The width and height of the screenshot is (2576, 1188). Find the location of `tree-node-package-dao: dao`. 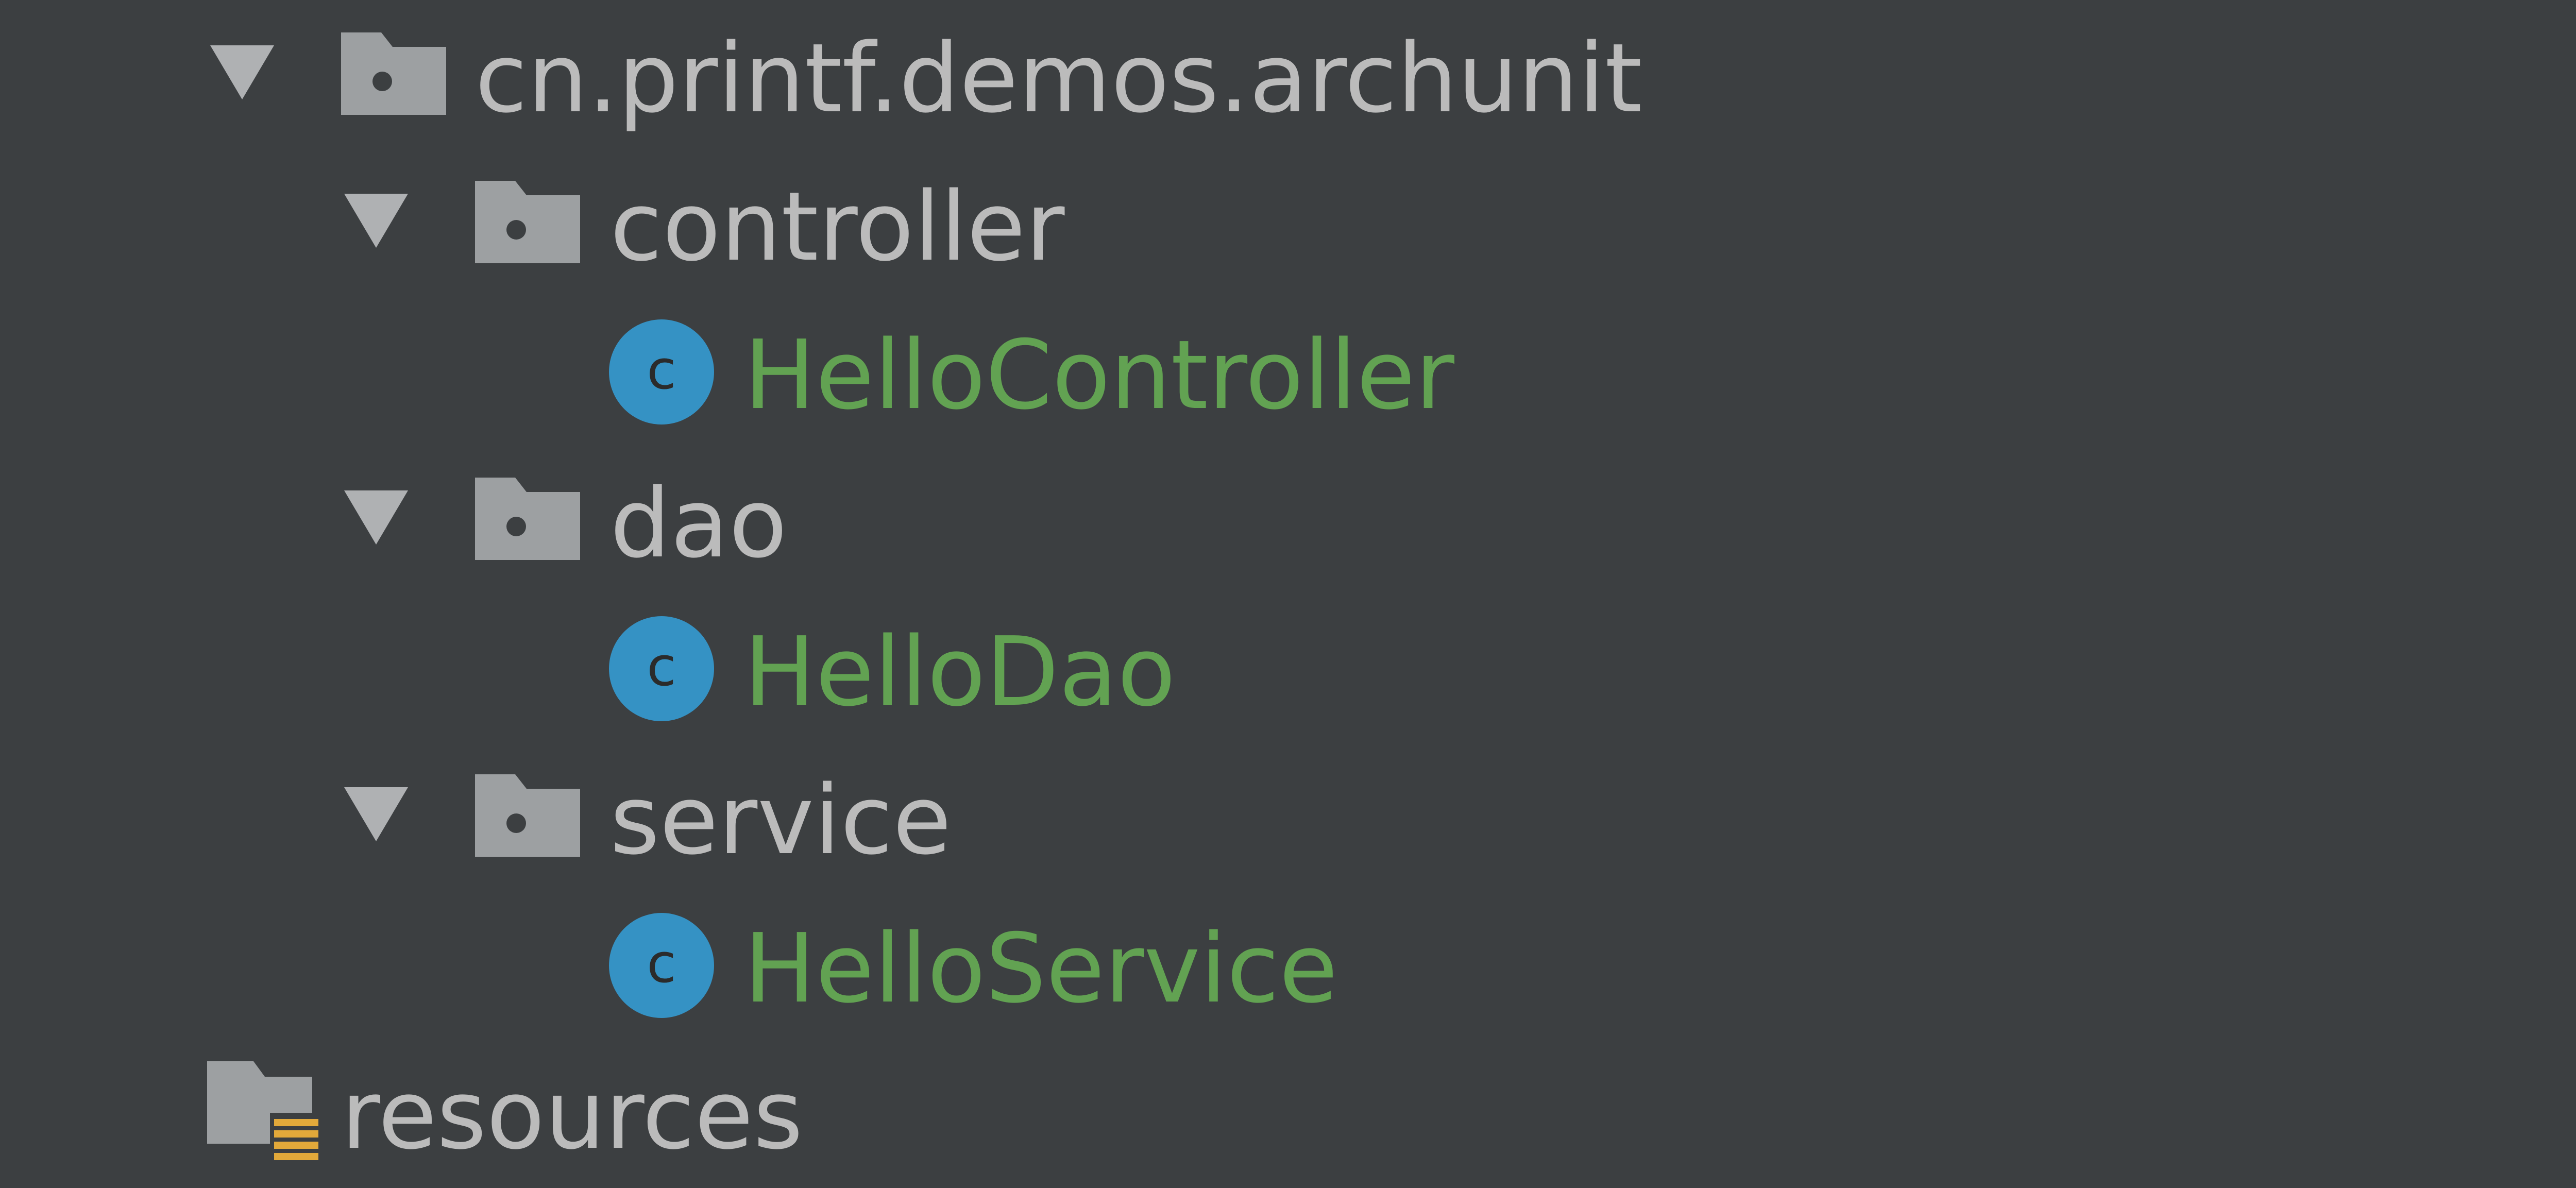

tree-node-package-dao: dao is located at coordinates (1288, 523).